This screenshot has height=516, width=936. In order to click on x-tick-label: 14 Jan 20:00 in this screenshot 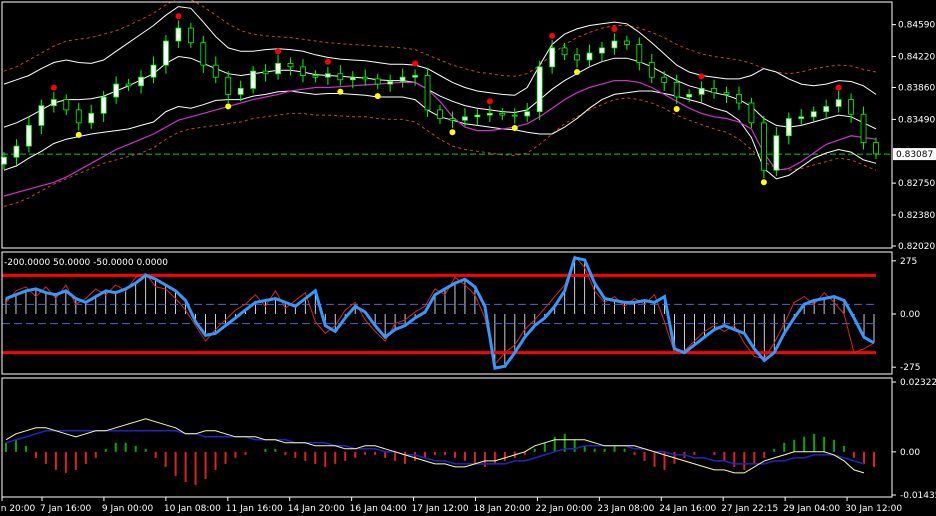, I will do `click(316, 509)`.